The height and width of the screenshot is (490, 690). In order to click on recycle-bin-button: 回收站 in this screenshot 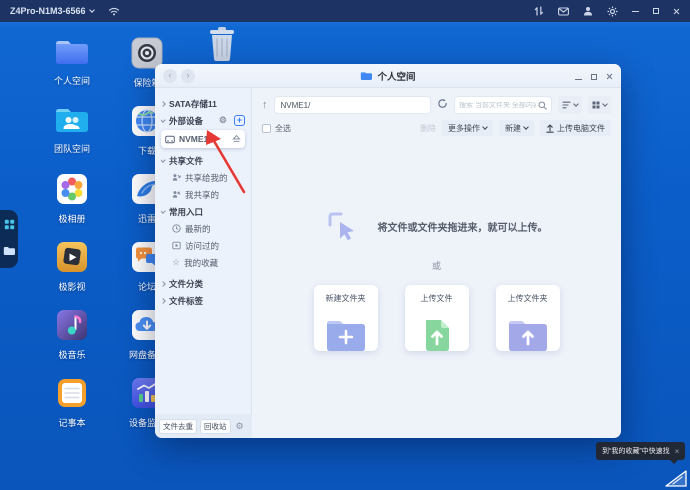, I will do `click(215, 426)`.